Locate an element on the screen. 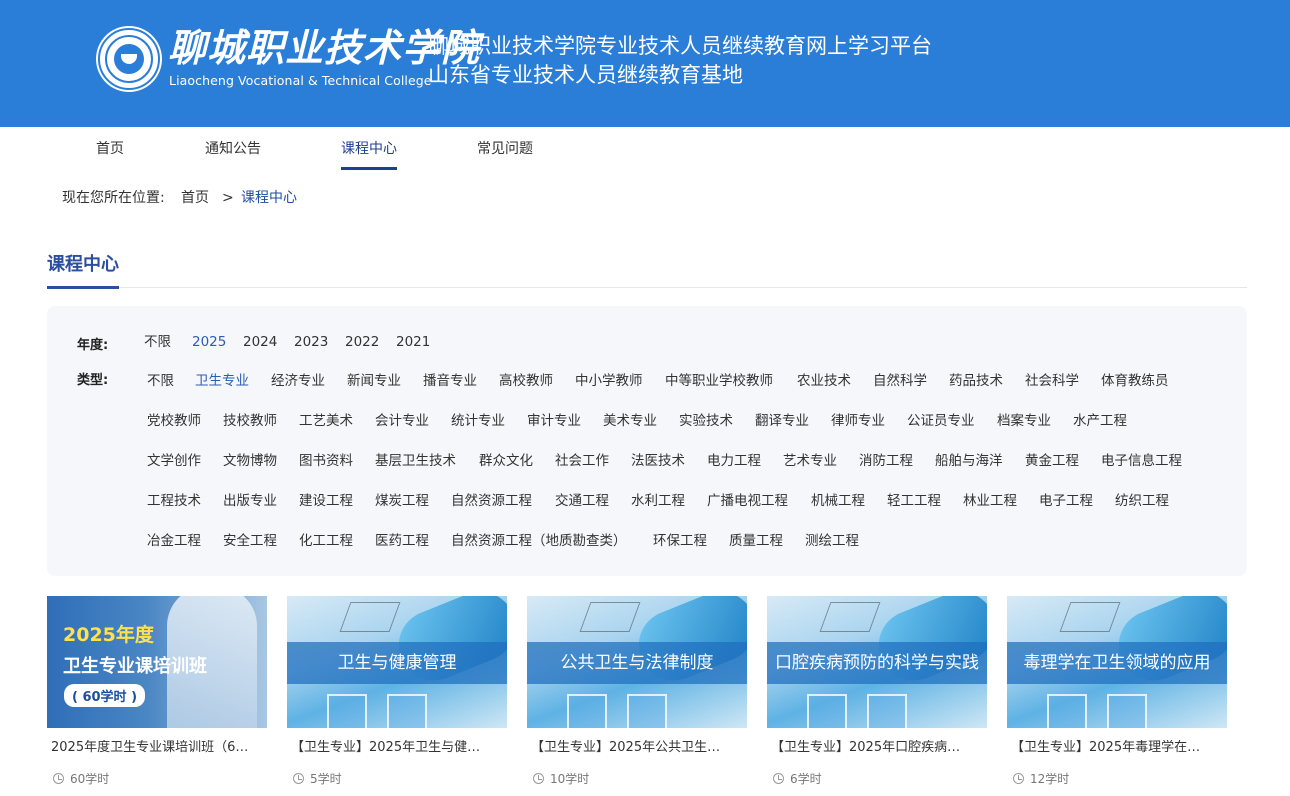  type-option: 法医技术 is located at coordinates (658, 461).